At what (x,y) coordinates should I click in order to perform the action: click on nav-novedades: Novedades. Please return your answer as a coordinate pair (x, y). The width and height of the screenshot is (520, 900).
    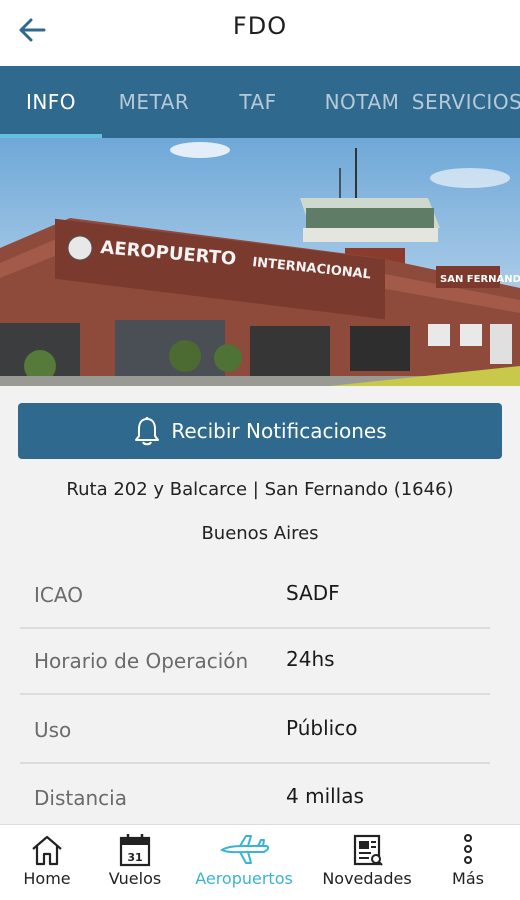
    Looking at the image, I should click on (367, 865).